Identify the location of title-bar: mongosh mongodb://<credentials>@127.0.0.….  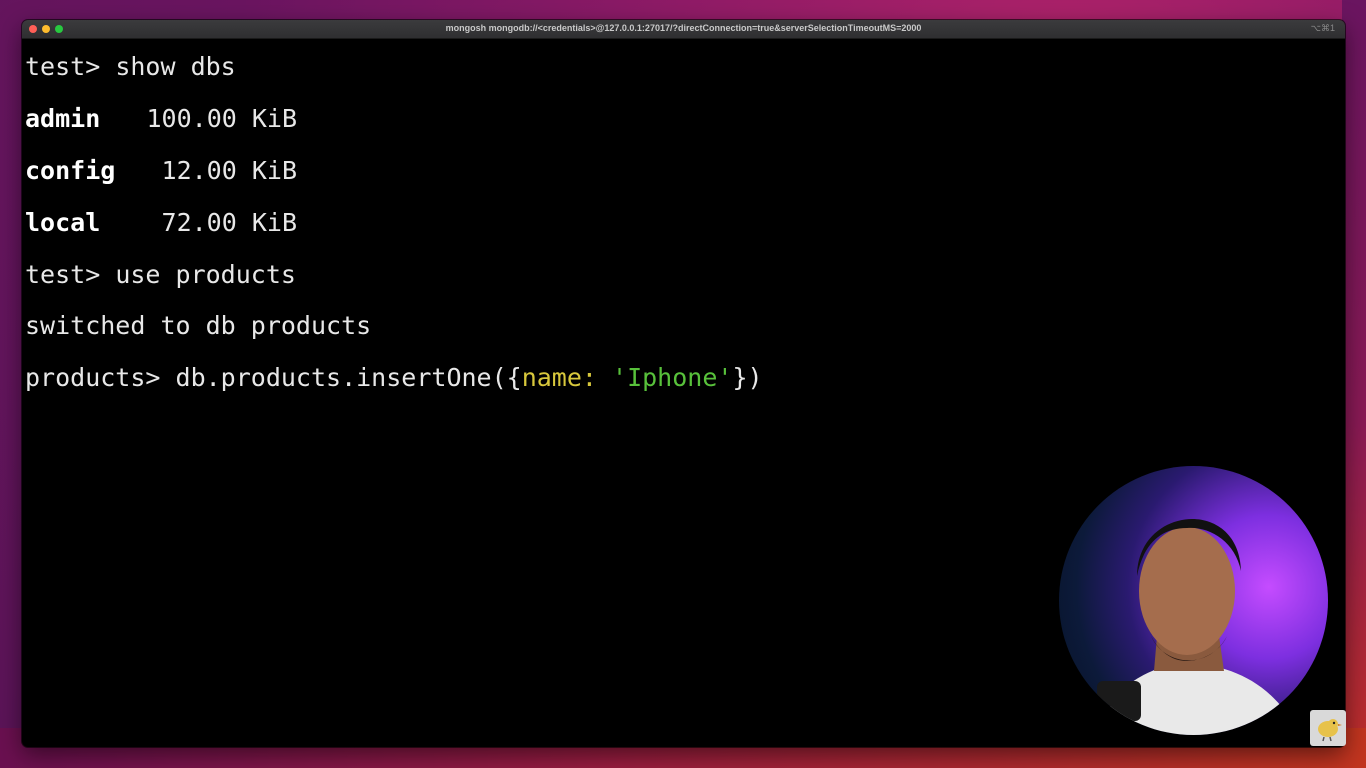
(683, 29).